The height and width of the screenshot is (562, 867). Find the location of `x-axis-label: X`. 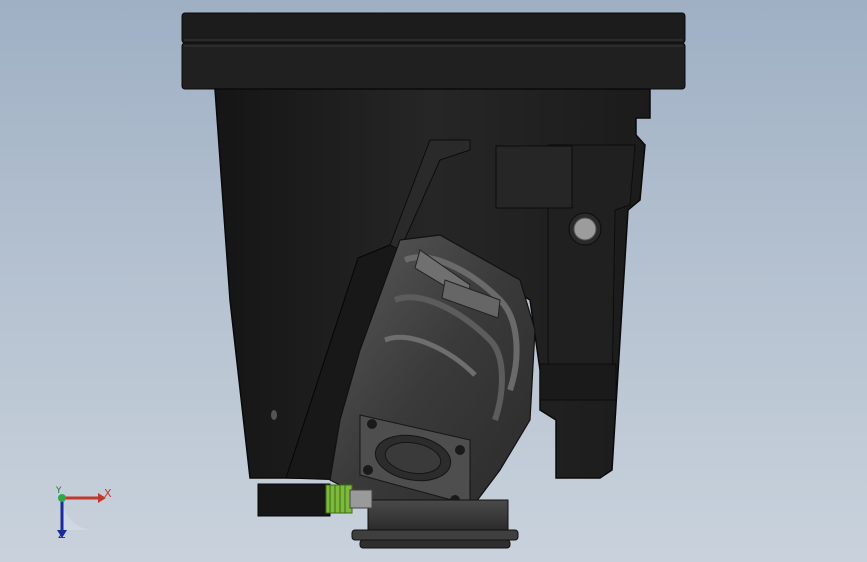

x-axis-label: X is located at coordinates (108, 493).